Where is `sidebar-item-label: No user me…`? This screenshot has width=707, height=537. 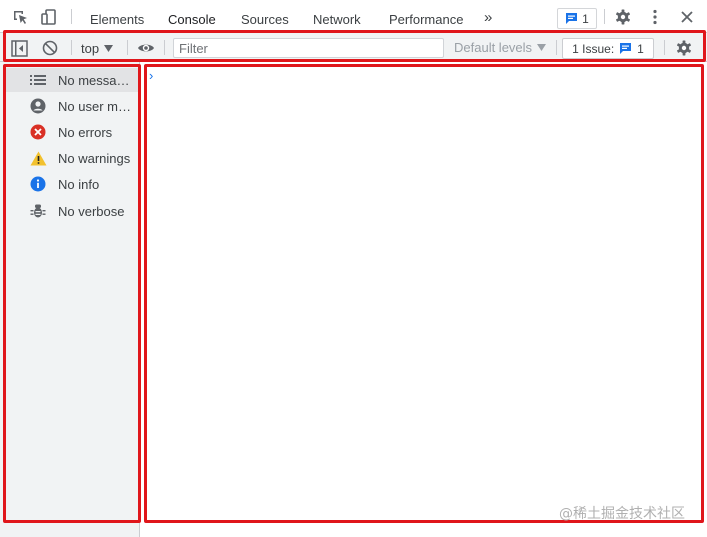
sidebar-item-label: No user me… is located at coordinates (97, 106).